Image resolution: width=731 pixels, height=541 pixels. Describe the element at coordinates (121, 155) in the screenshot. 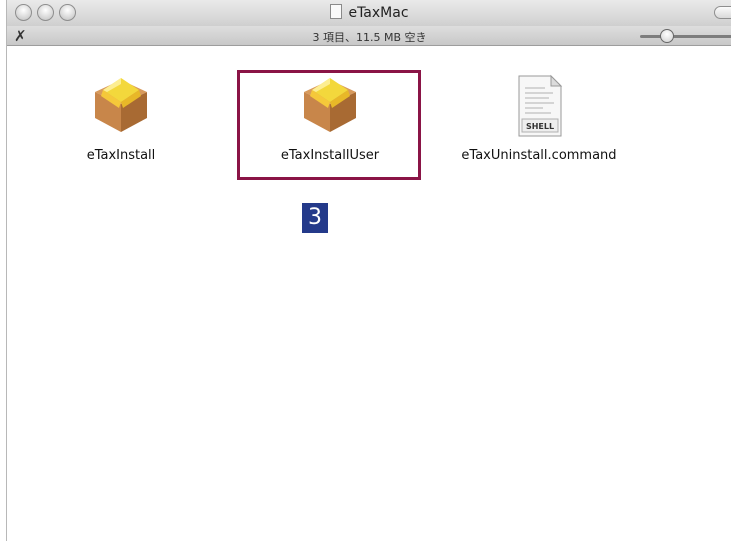

I see `file-name: eTaxInstall` at that location.